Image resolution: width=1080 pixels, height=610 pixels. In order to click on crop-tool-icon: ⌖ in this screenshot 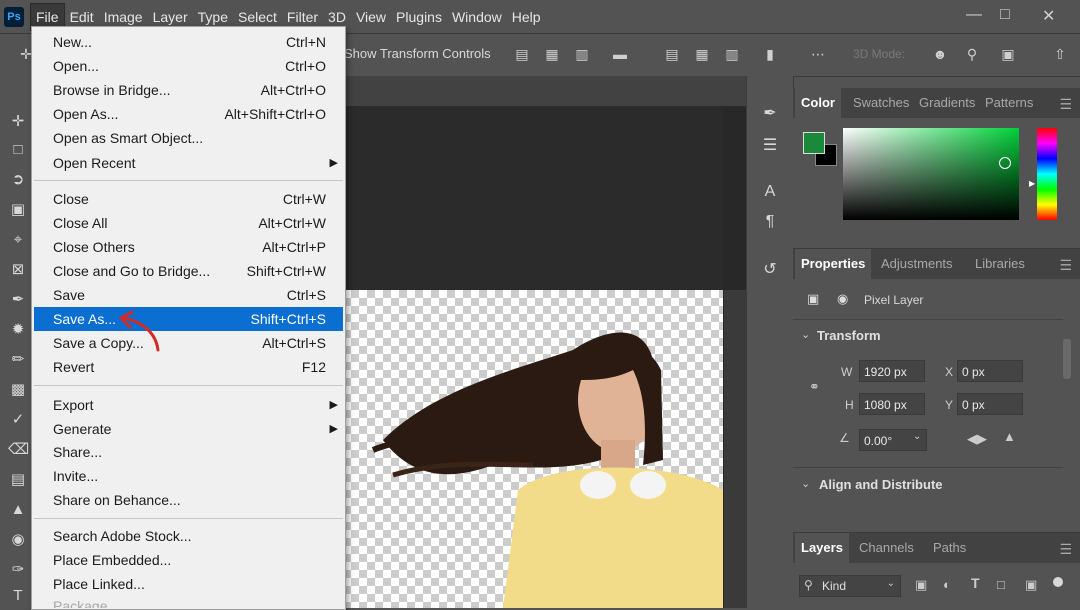, I will do `click(18, 240)`.